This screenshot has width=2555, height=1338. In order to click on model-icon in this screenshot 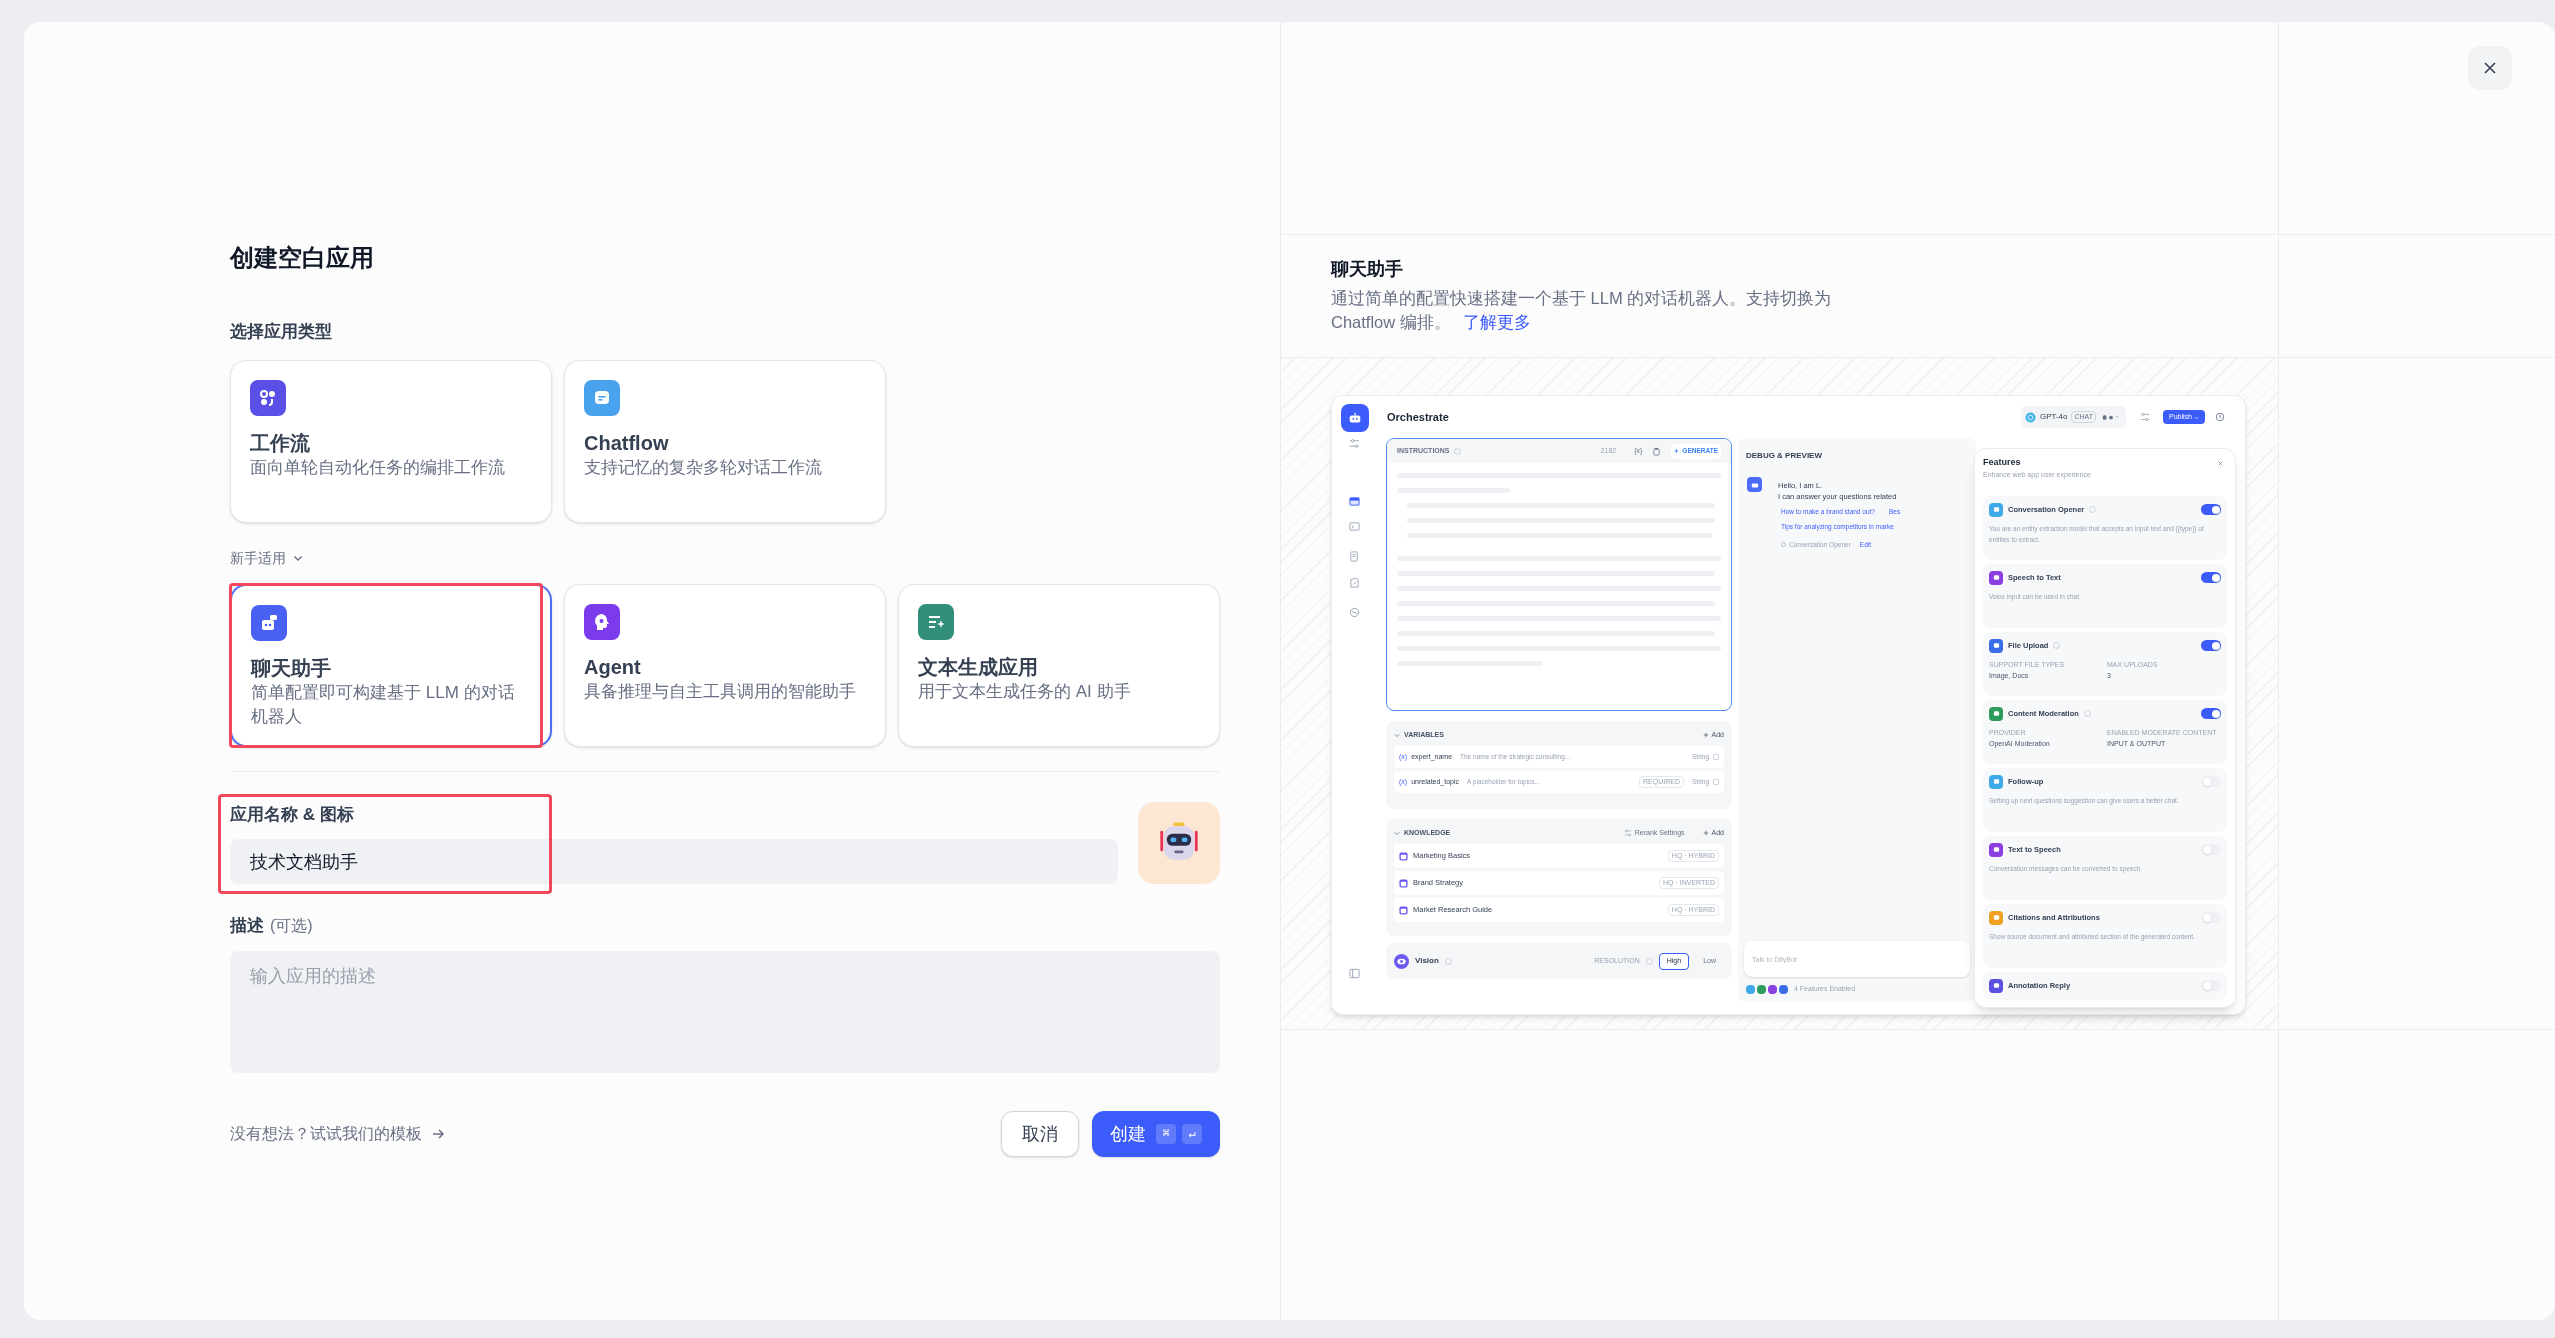, I will do `click(2030, 417)`.